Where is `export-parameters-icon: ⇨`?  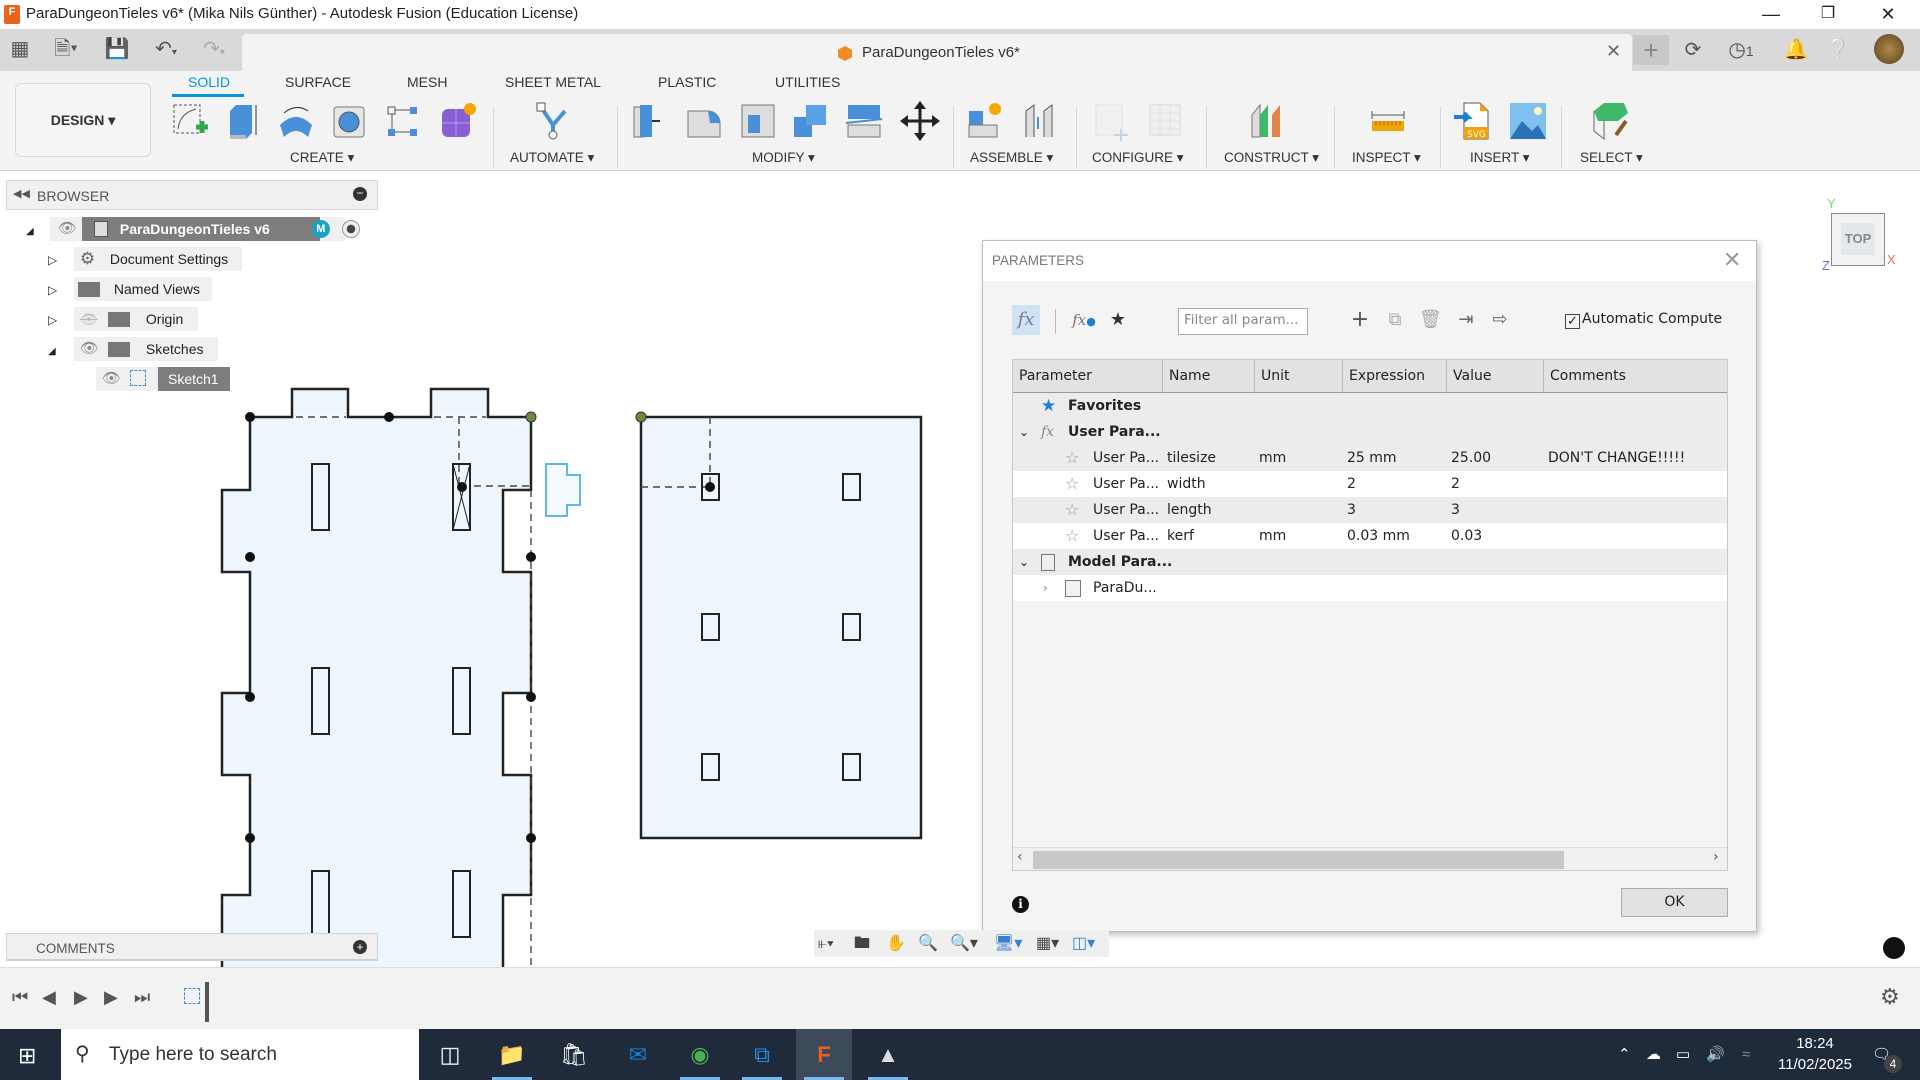 export-parameters-icon: ⇨ is located at coordinates (1500, 320).